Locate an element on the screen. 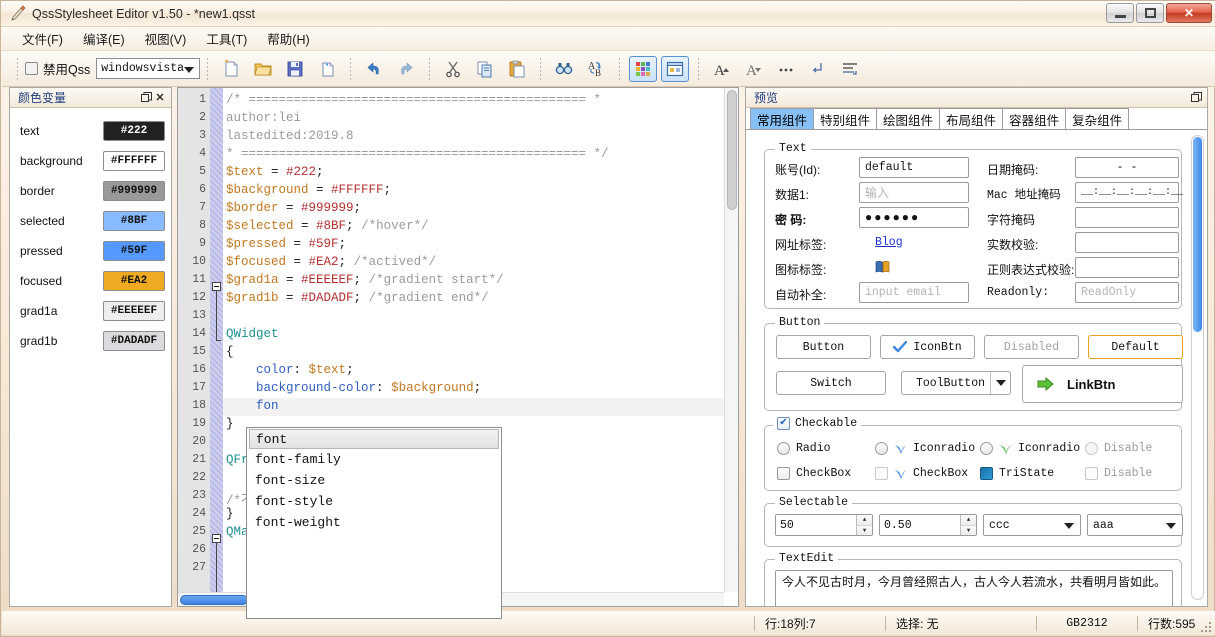 Image resolution: width=1215 pixels, height=637 pixels. autocomplete-item-font-weight: font-weight is located at coordinates (374, 522).